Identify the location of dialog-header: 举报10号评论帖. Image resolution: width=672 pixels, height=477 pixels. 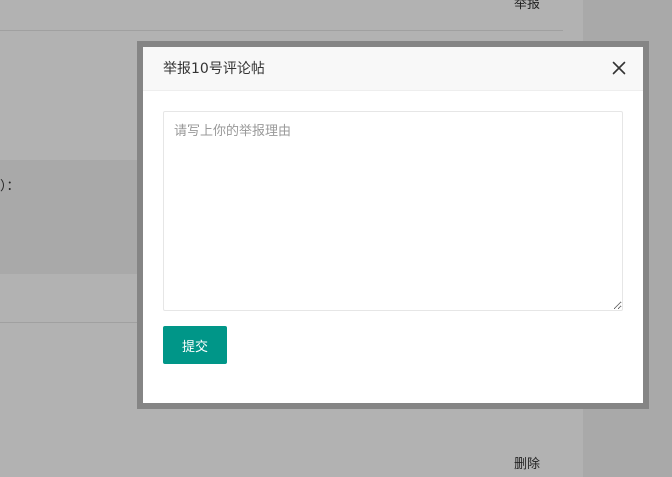
(393, 69).